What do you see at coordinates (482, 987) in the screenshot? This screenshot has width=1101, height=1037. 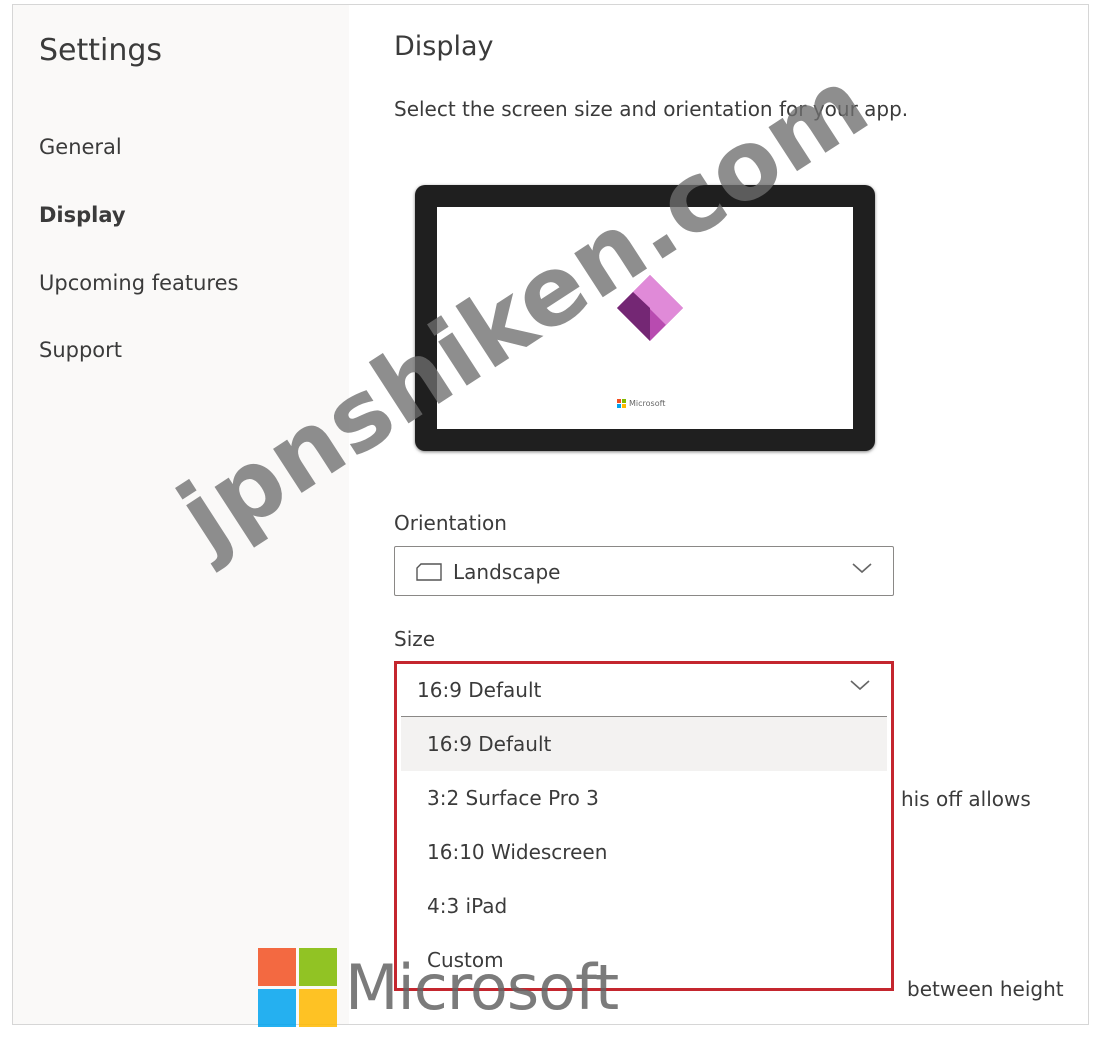 I see `microsoft-logo-text: Microsoft` at bounding box center [482, 987].